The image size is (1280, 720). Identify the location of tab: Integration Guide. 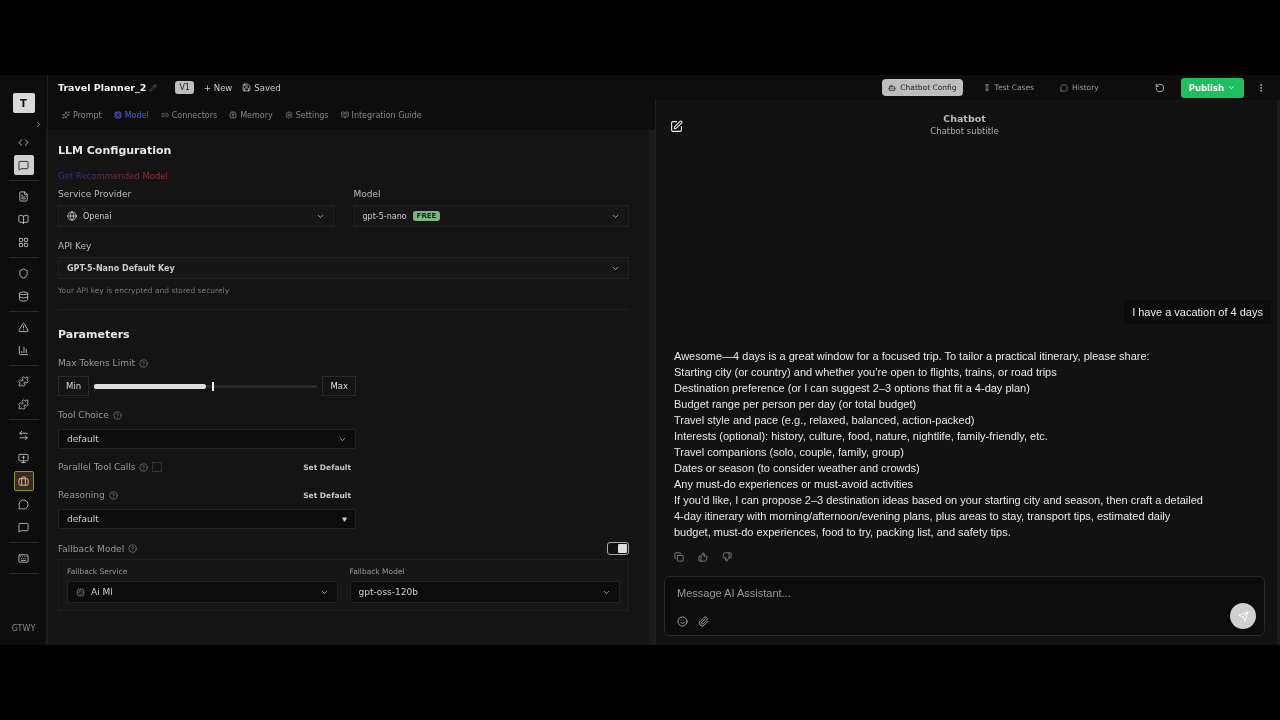
(381, 115).